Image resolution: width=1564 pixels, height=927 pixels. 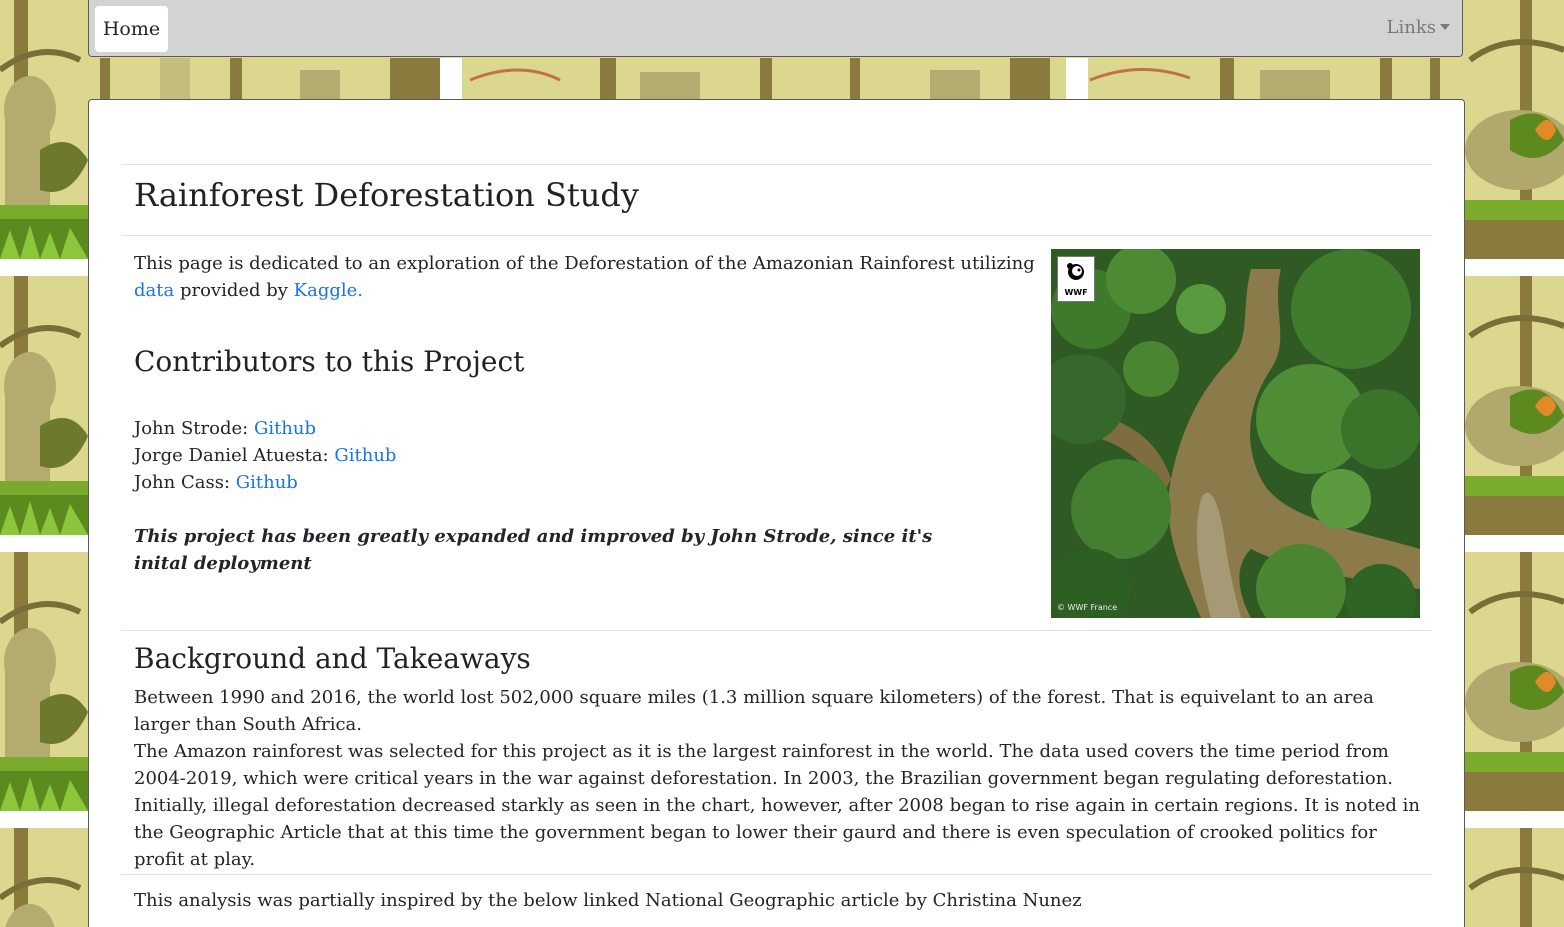 I want to click on wwf-logo: WWF, so click(x=1076, y=279).